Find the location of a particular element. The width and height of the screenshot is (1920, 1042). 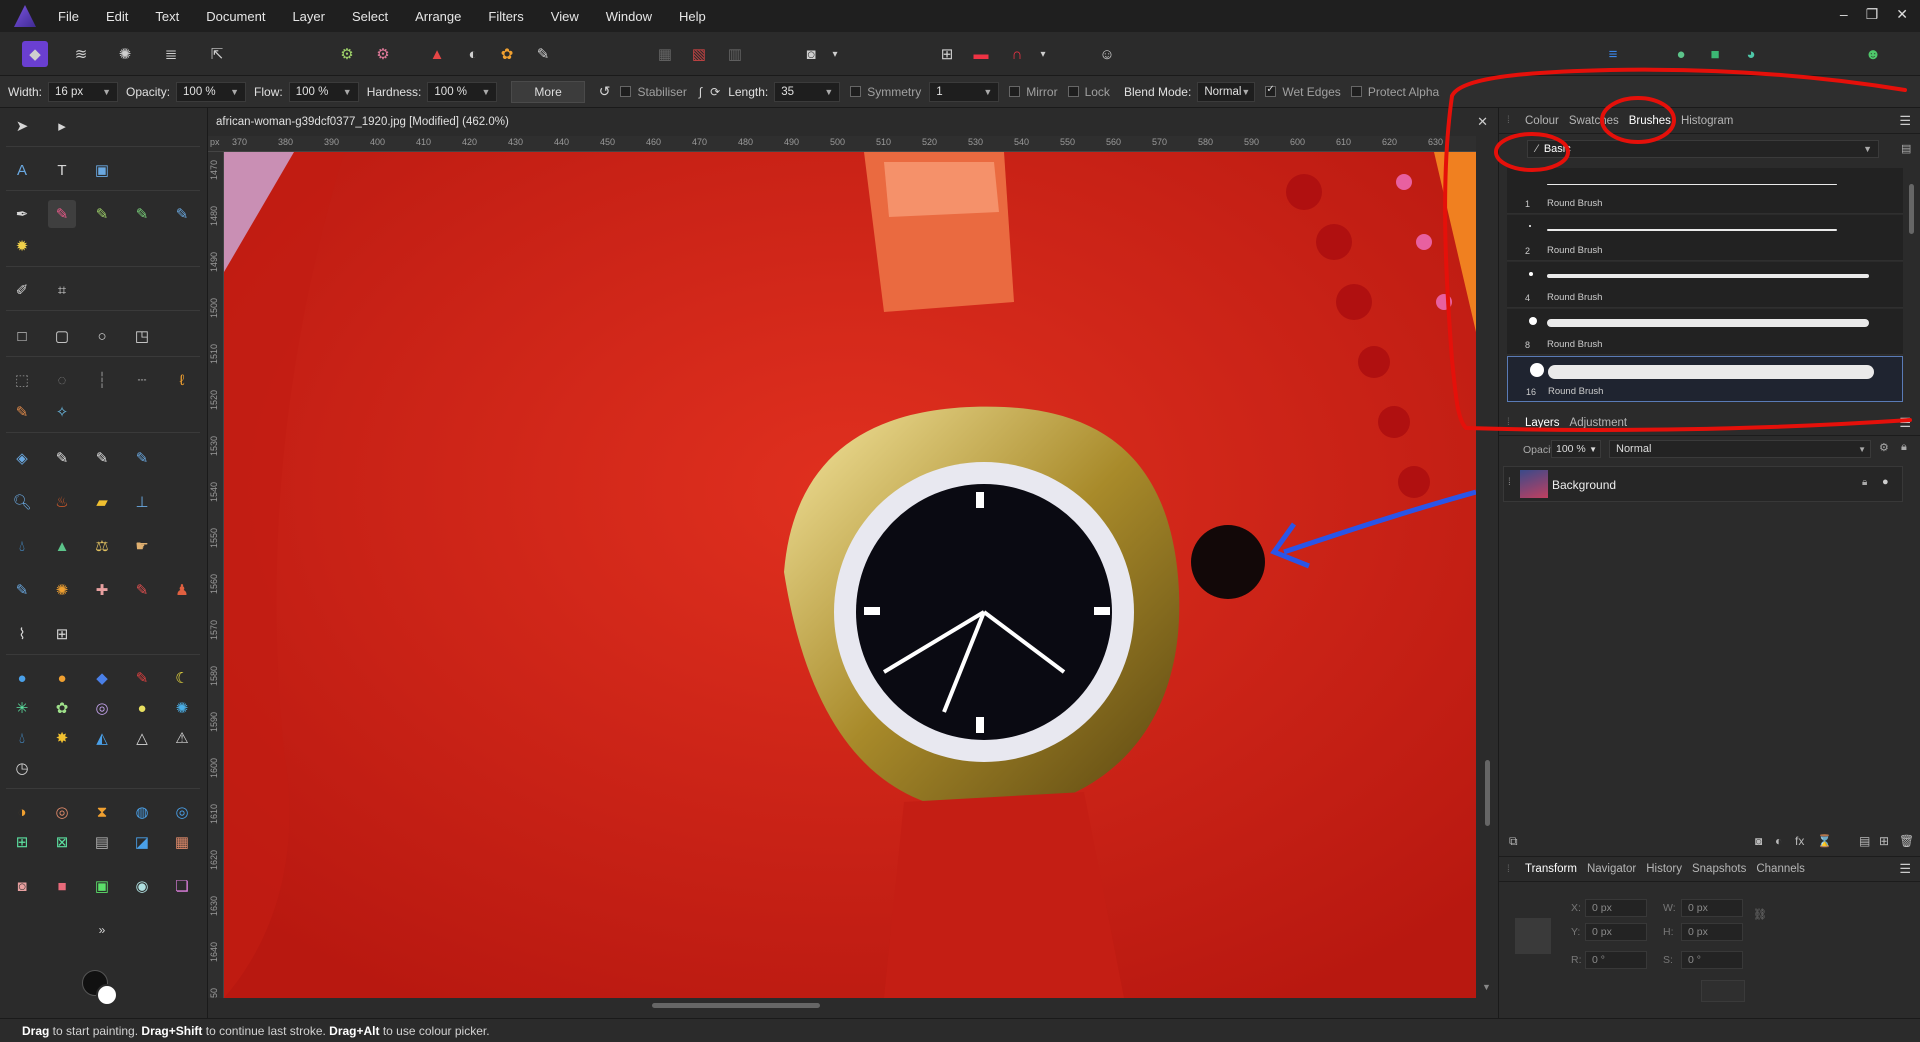

annotation-circle-basic is located at coordinates (1532, 152).